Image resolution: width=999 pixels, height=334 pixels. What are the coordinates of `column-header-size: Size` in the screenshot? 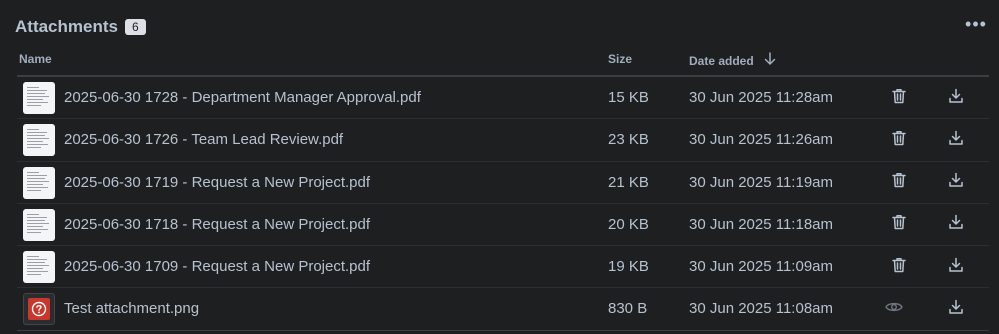 It's located at (620, 59).